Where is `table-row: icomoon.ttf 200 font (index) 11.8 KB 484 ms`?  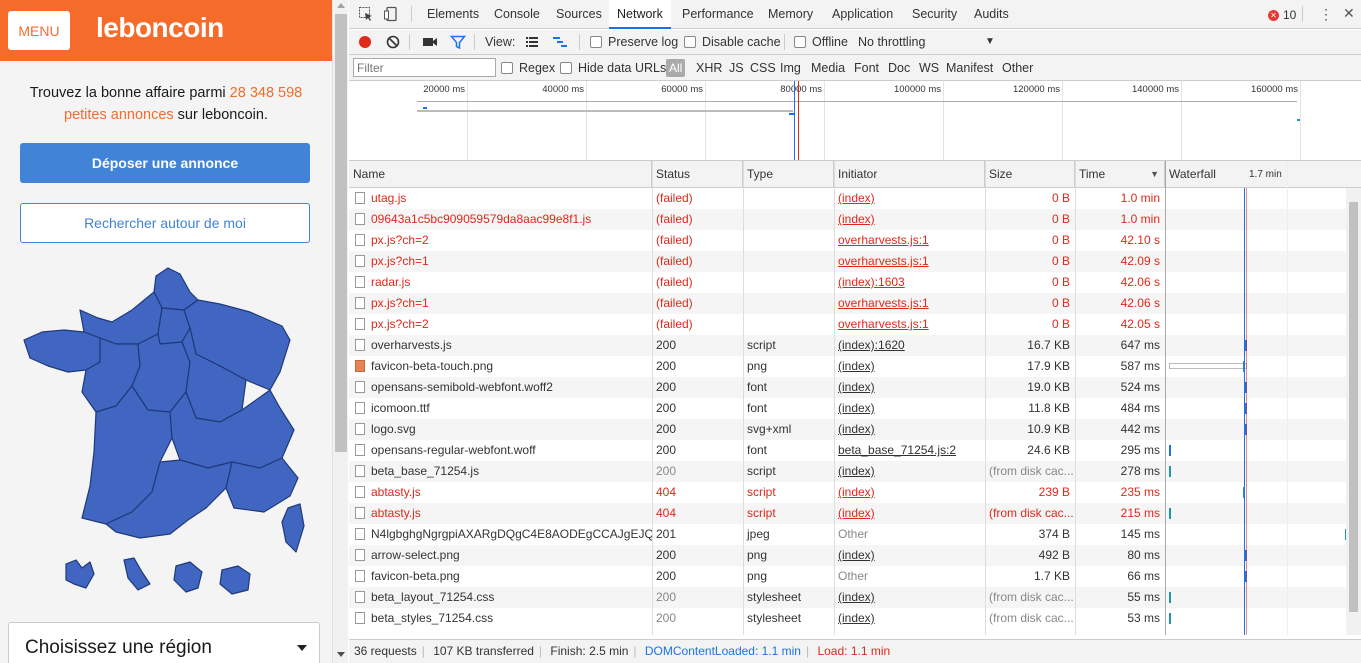 table-row: icomoon.ttf 200 font (index) 11.8 KB 484 ms is located at coordinates (855, 408).